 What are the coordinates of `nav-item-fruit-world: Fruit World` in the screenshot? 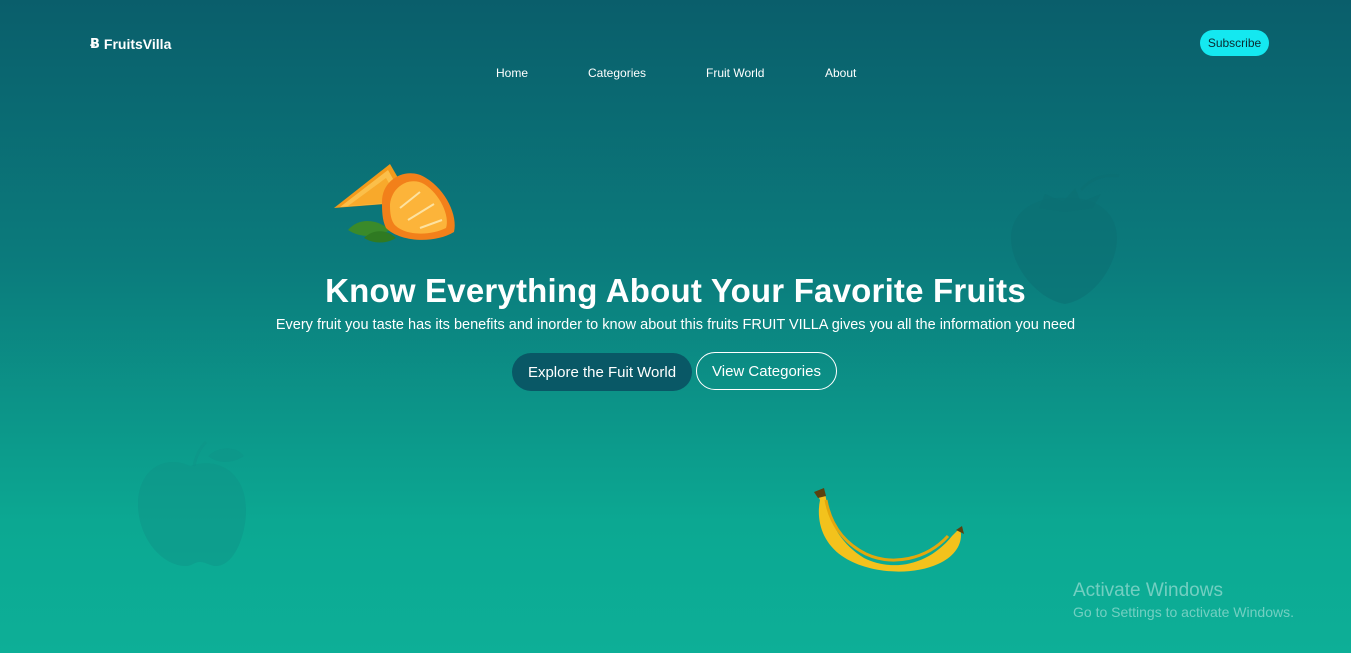 It's located at (735, 73).